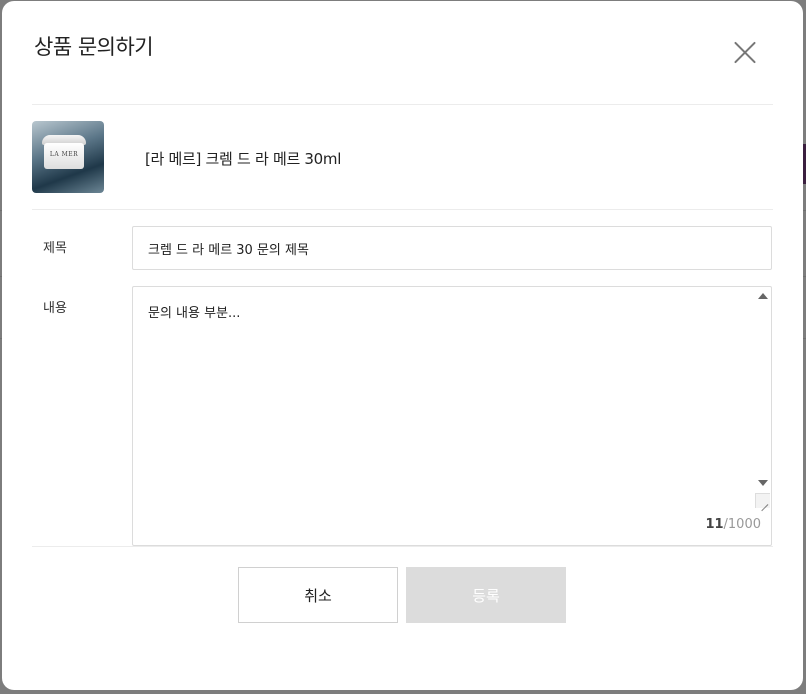 The width and height of the screenshot is (806, 694). Describe the element at coordinates (55, 248) in the screenshot. I see `title-label: 제목` at that location.